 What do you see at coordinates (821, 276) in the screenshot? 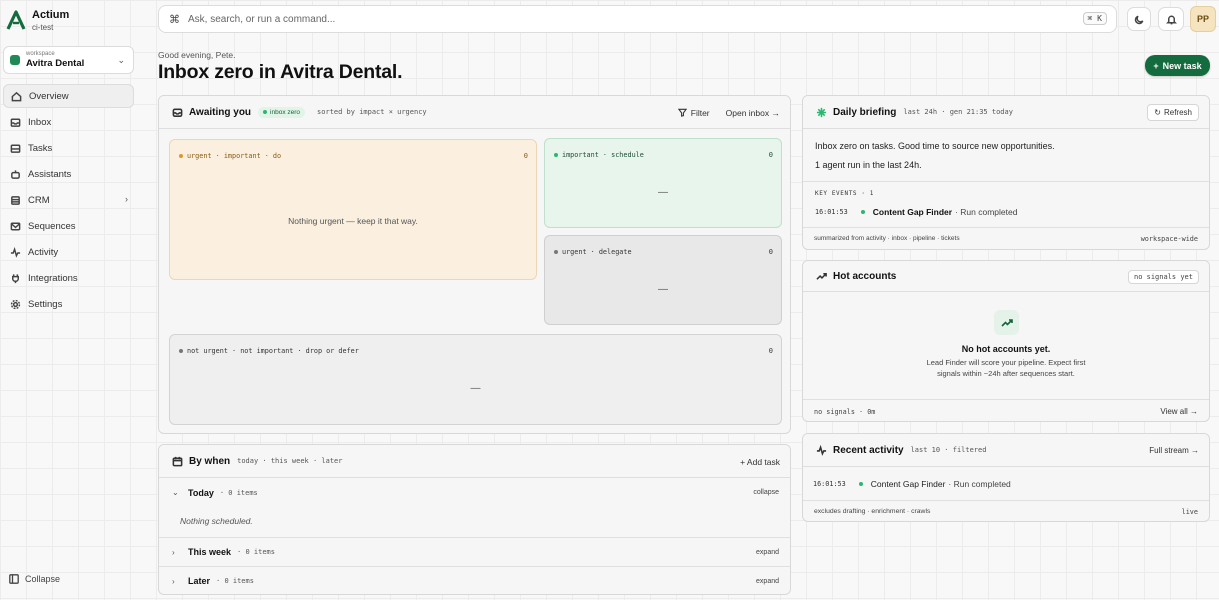
I see `trend-icon` at bounding box center [821, 276].